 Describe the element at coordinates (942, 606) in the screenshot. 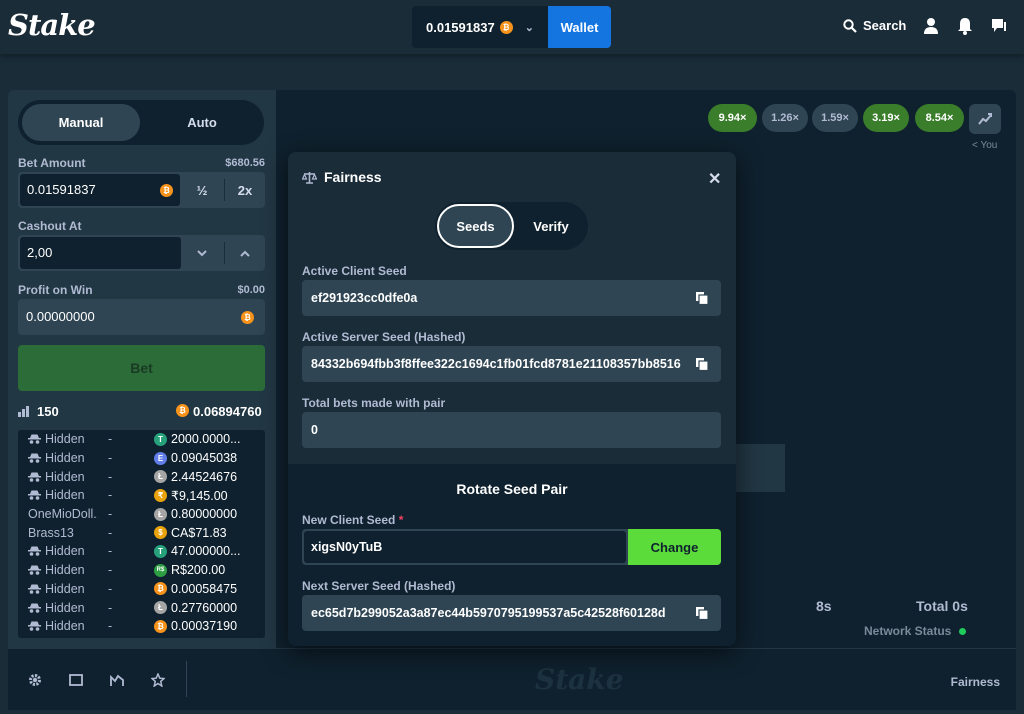

I see `round-total: Total 0s` at that location.